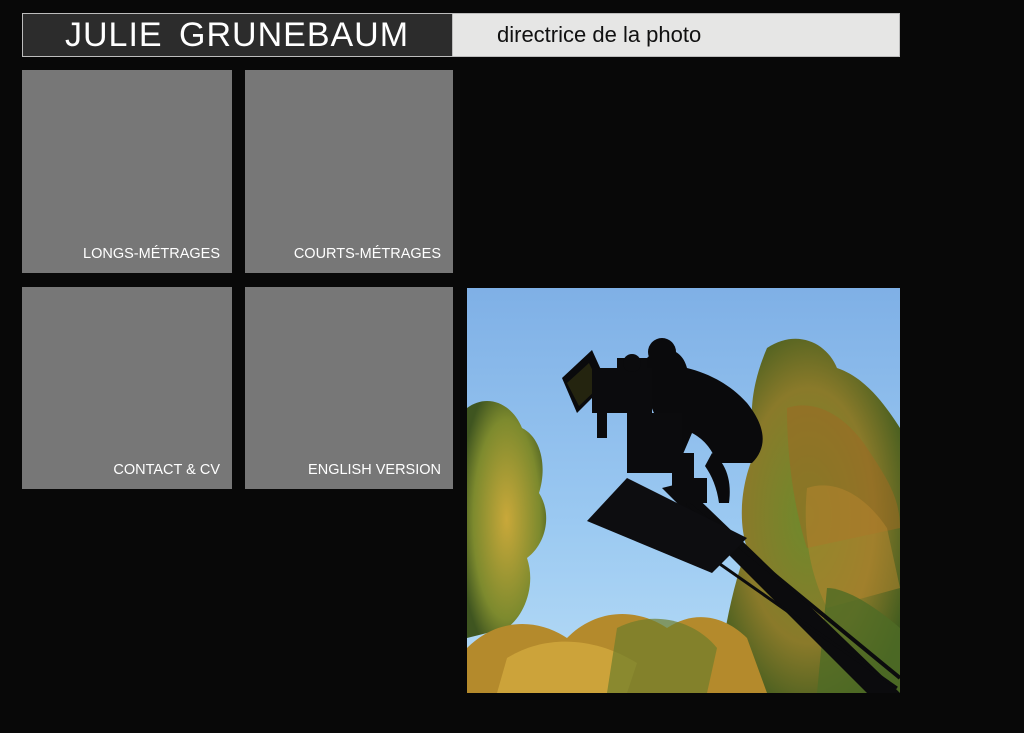 Image resolution: width=1024 pixels, height=733 pixels. Describe the element at coordinates (367, 254) in the screenshot. I see `nav-tile-label: COURTS-MÉTRAGES` at that location.